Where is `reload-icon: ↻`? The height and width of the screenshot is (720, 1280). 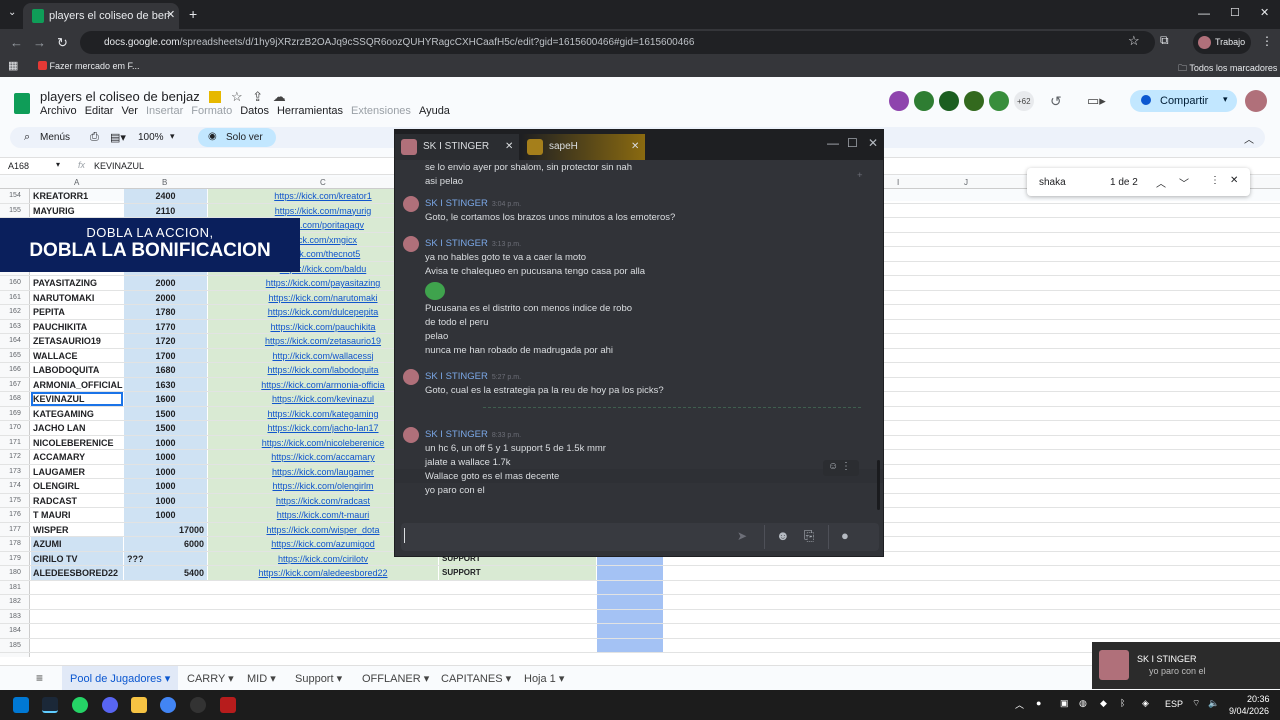 reload-icon: ↻ is located at coordinates (62, 43).